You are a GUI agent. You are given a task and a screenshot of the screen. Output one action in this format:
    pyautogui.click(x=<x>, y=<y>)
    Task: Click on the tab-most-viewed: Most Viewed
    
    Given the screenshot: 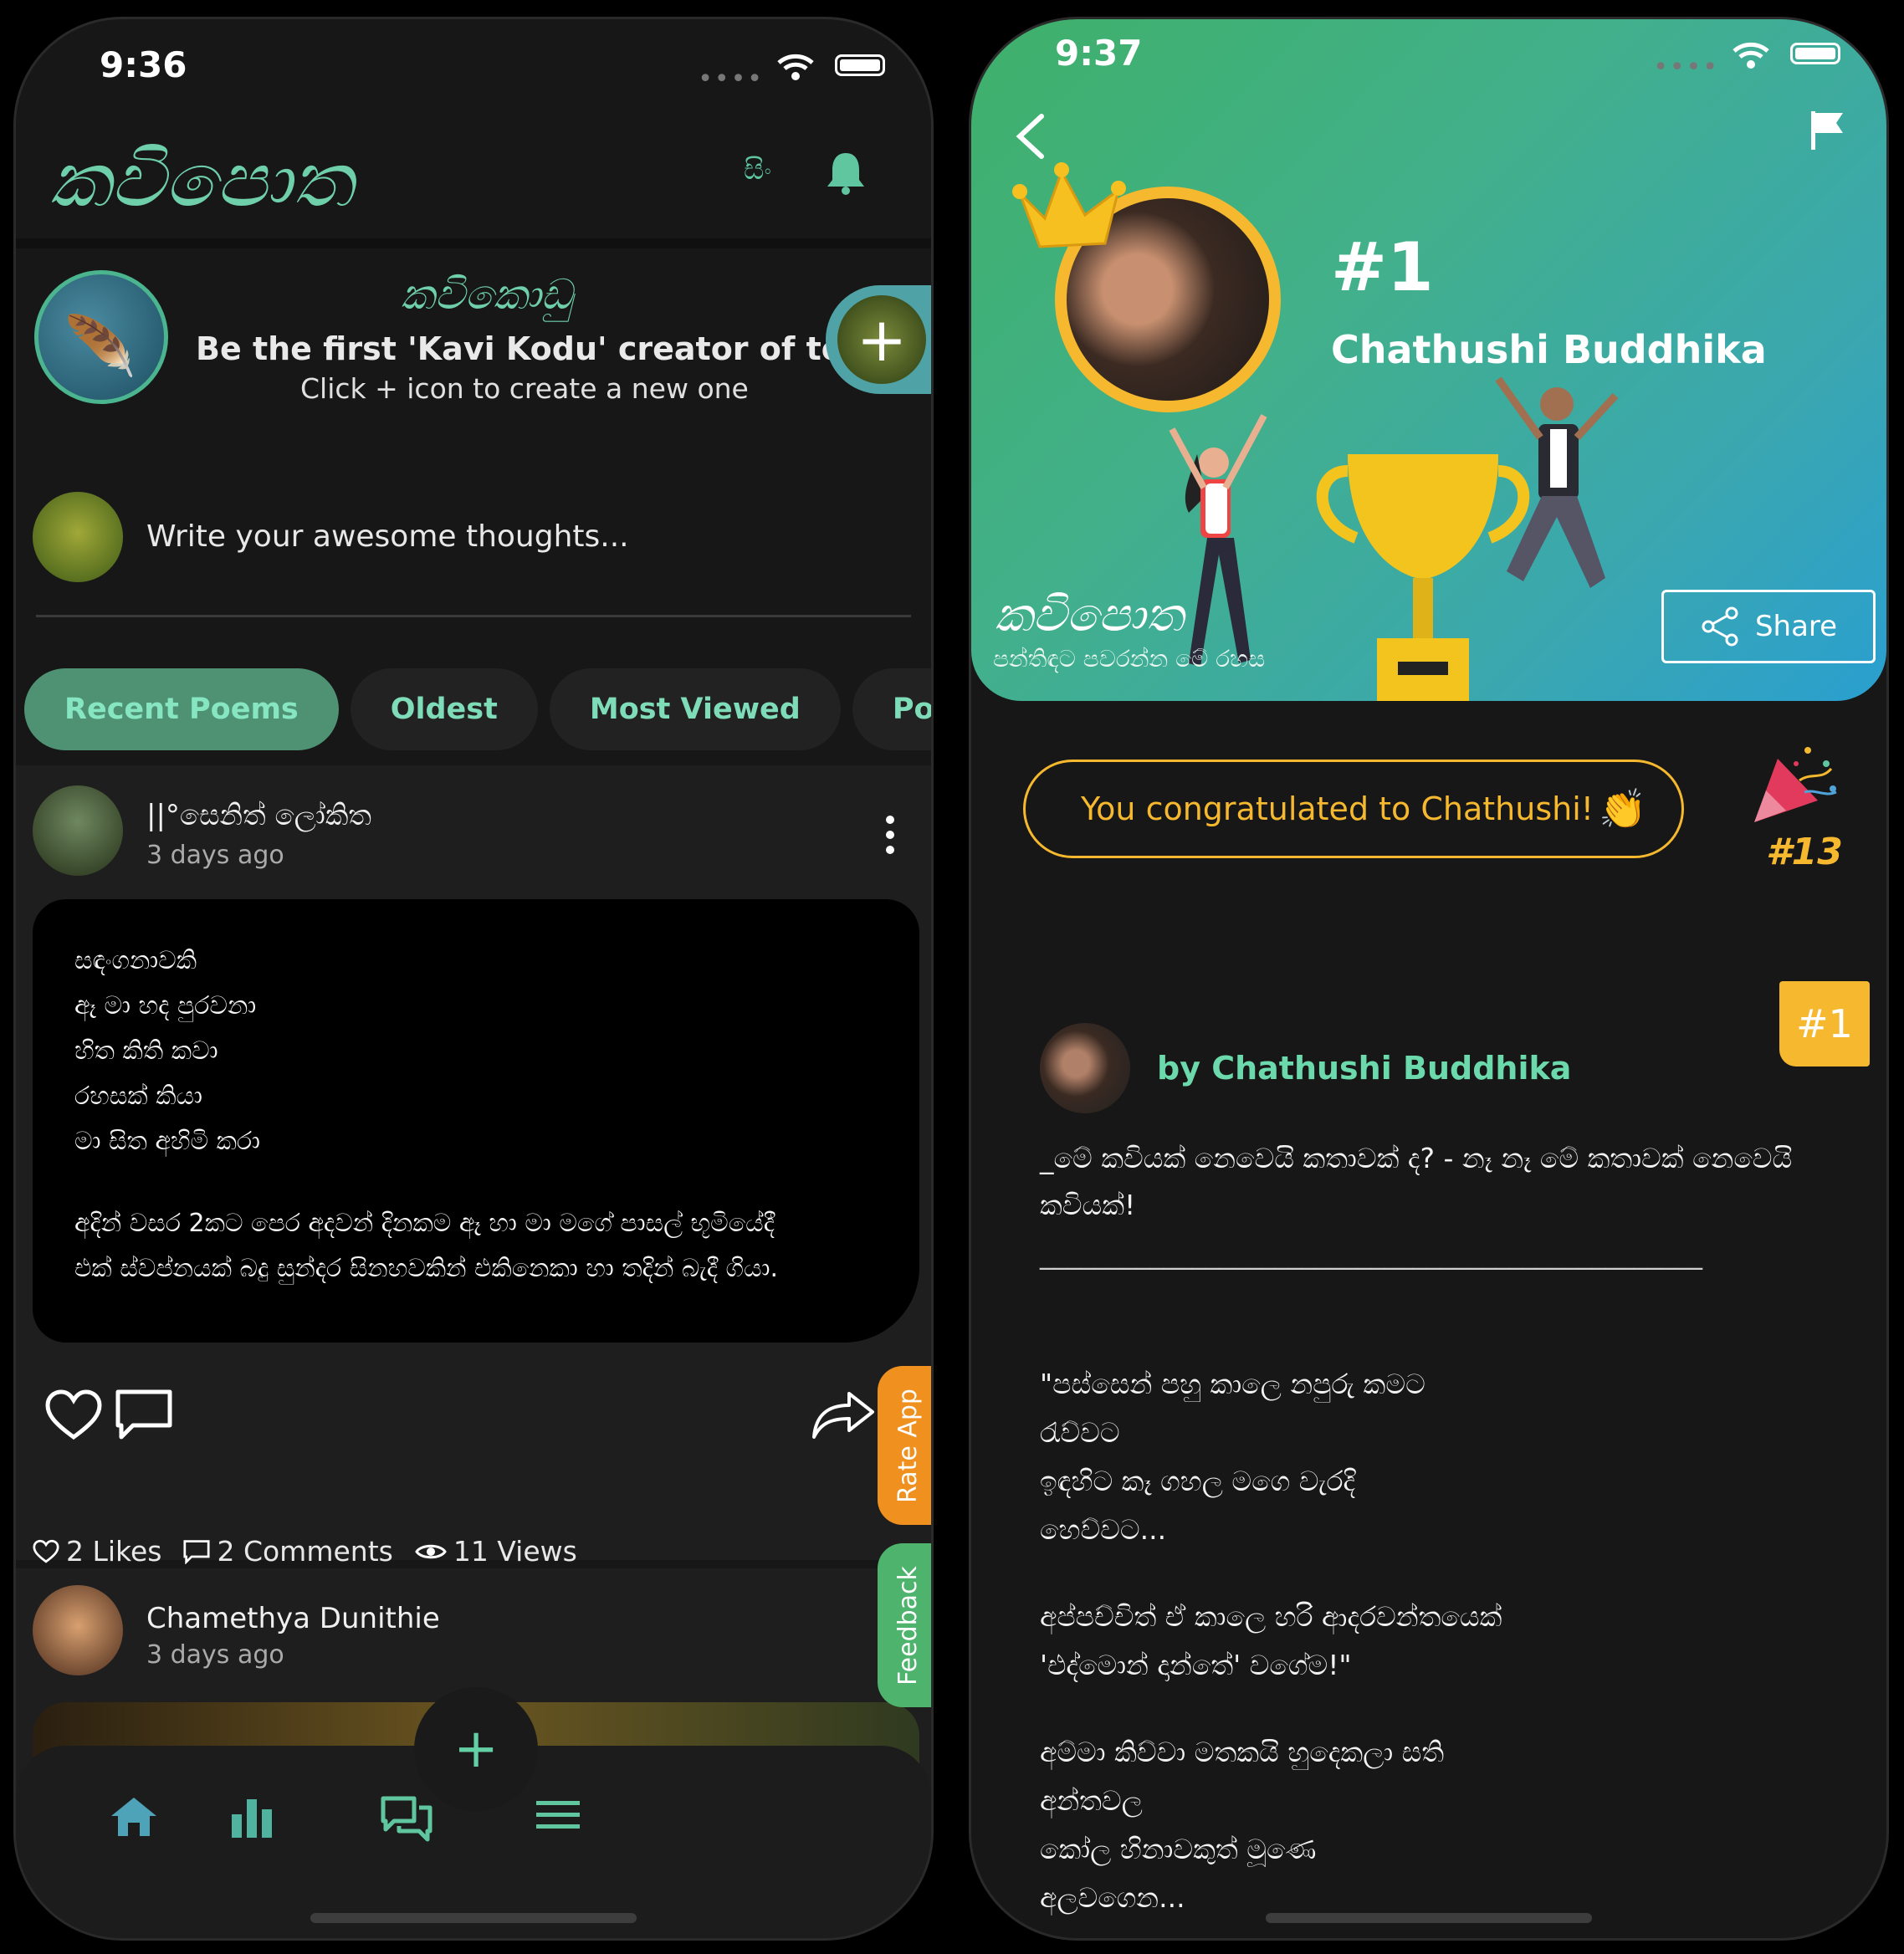 What is the action you would take?
    pyautogui.click(x=695, y=709)
    